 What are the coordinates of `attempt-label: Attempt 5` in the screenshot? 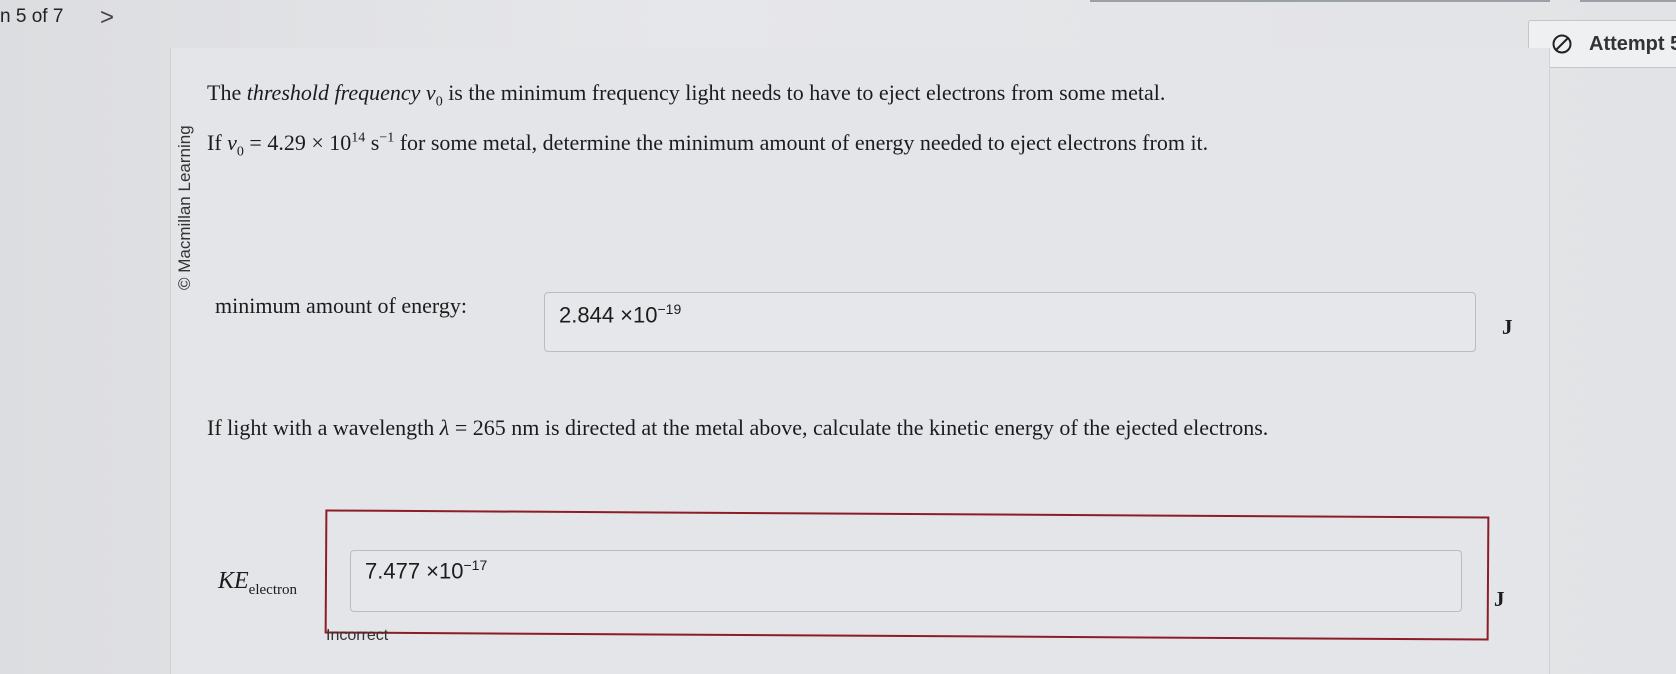 It's located at (1632, 44).